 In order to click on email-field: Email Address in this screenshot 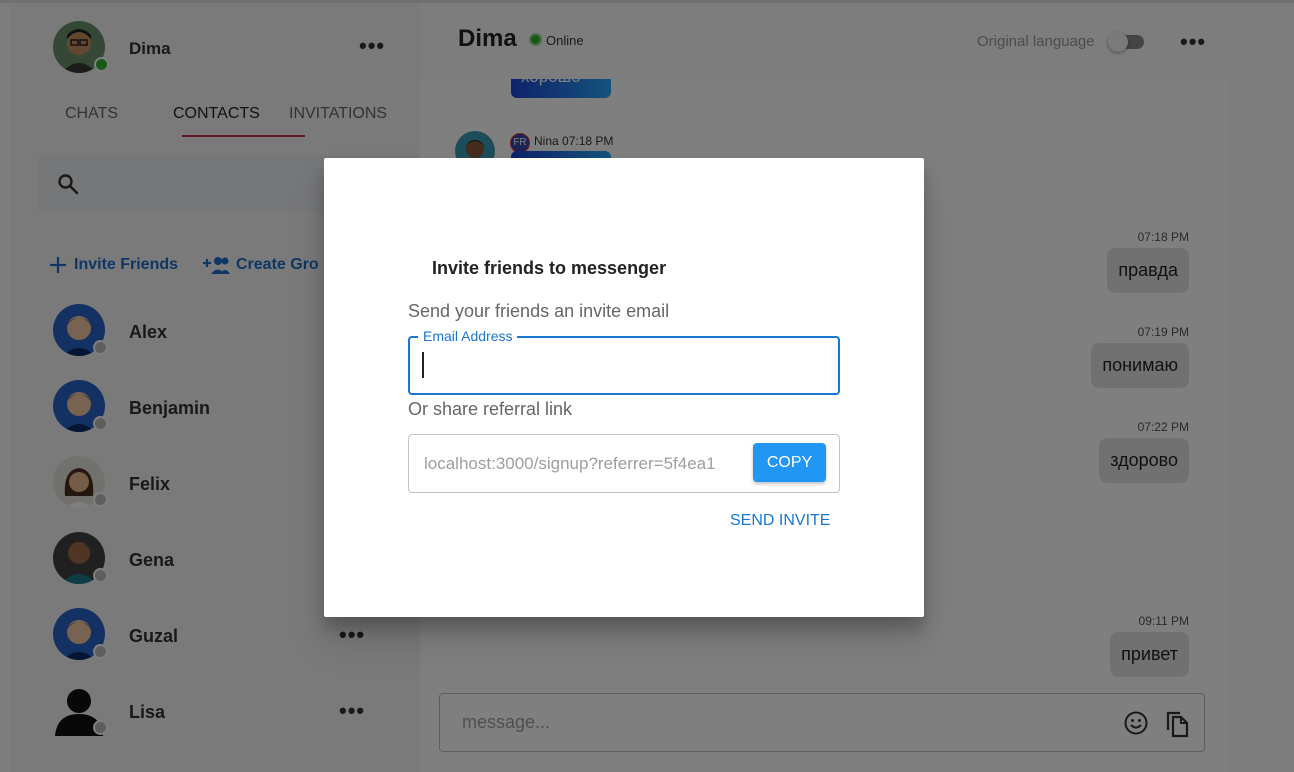, I will do `click(624, 361)`.